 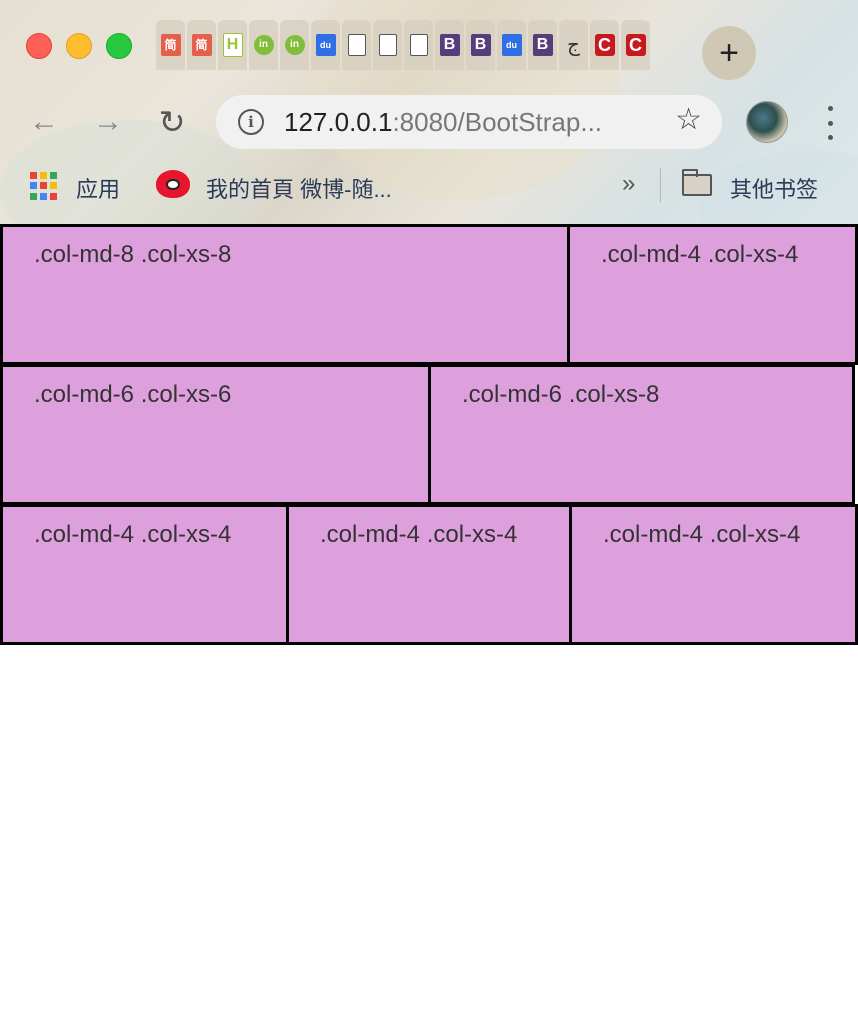 What do you see at coordinates (119, 46) in the screenshot?
I see `maximize-window-button` at bounding box center [119, 46].